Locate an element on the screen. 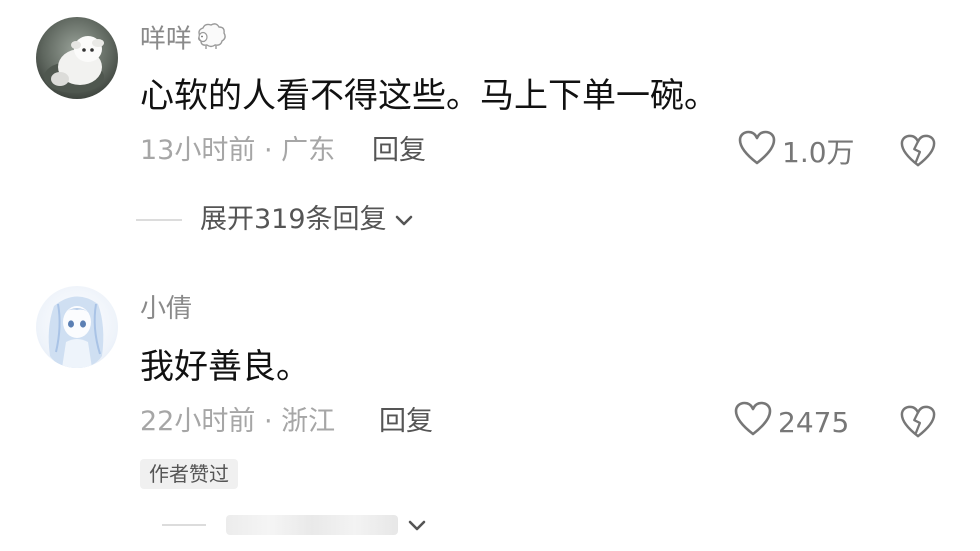  comment-time-location: 22小时前 · 浙江 is located at coordinates (238, 421).